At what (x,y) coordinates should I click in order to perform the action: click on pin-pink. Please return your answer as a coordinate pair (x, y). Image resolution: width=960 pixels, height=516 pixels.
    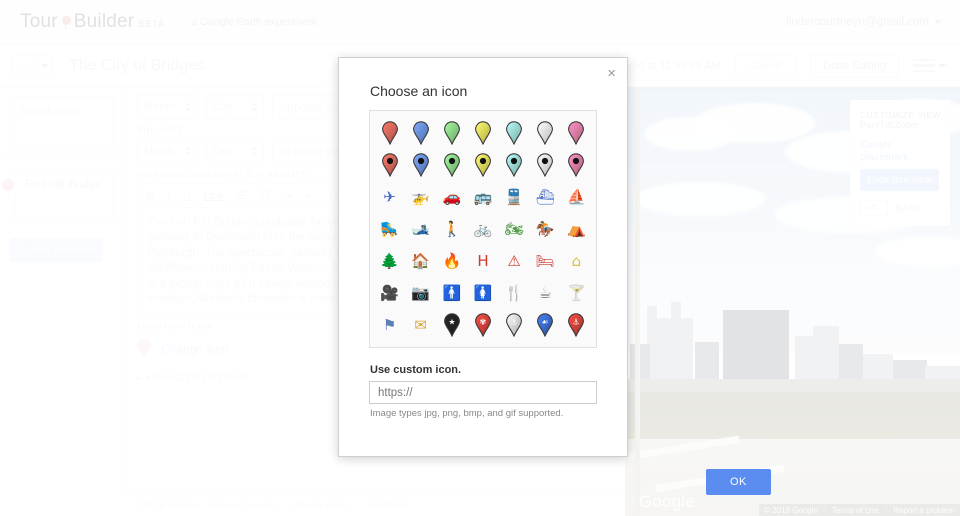
    Looking at the image, I should click on (576, 133).